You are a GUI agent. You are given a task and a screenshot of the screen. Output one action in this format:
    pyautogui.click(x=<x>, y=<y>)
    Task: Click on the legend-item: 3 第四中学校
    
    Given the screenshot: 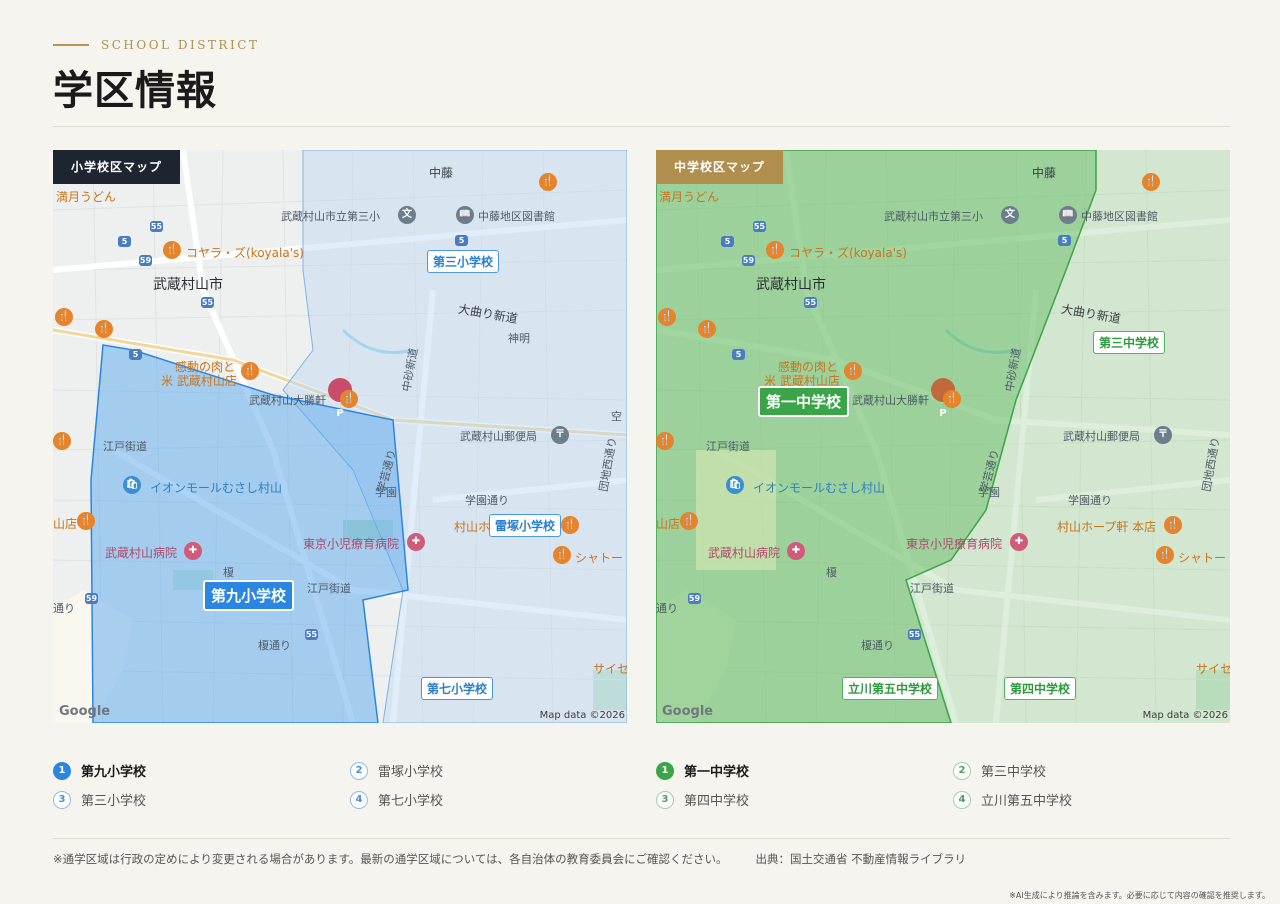 What is the action you would take?
    pyautogui.click(x=702, y=799)
    